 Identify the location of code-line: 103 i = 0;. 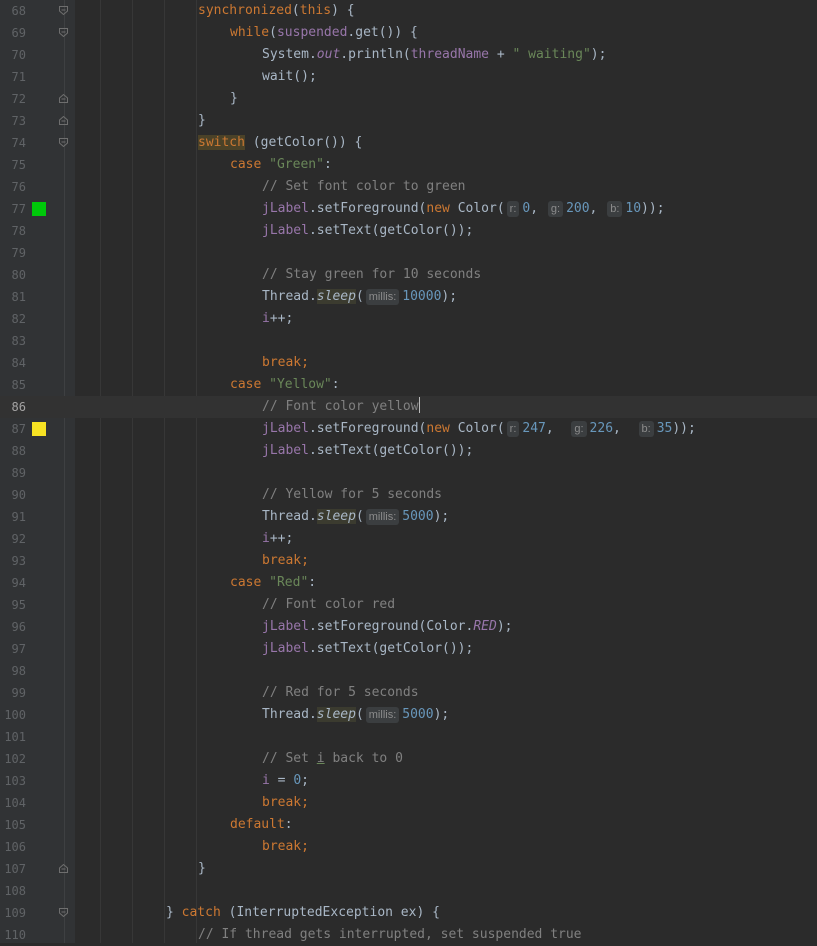
(408, 781).